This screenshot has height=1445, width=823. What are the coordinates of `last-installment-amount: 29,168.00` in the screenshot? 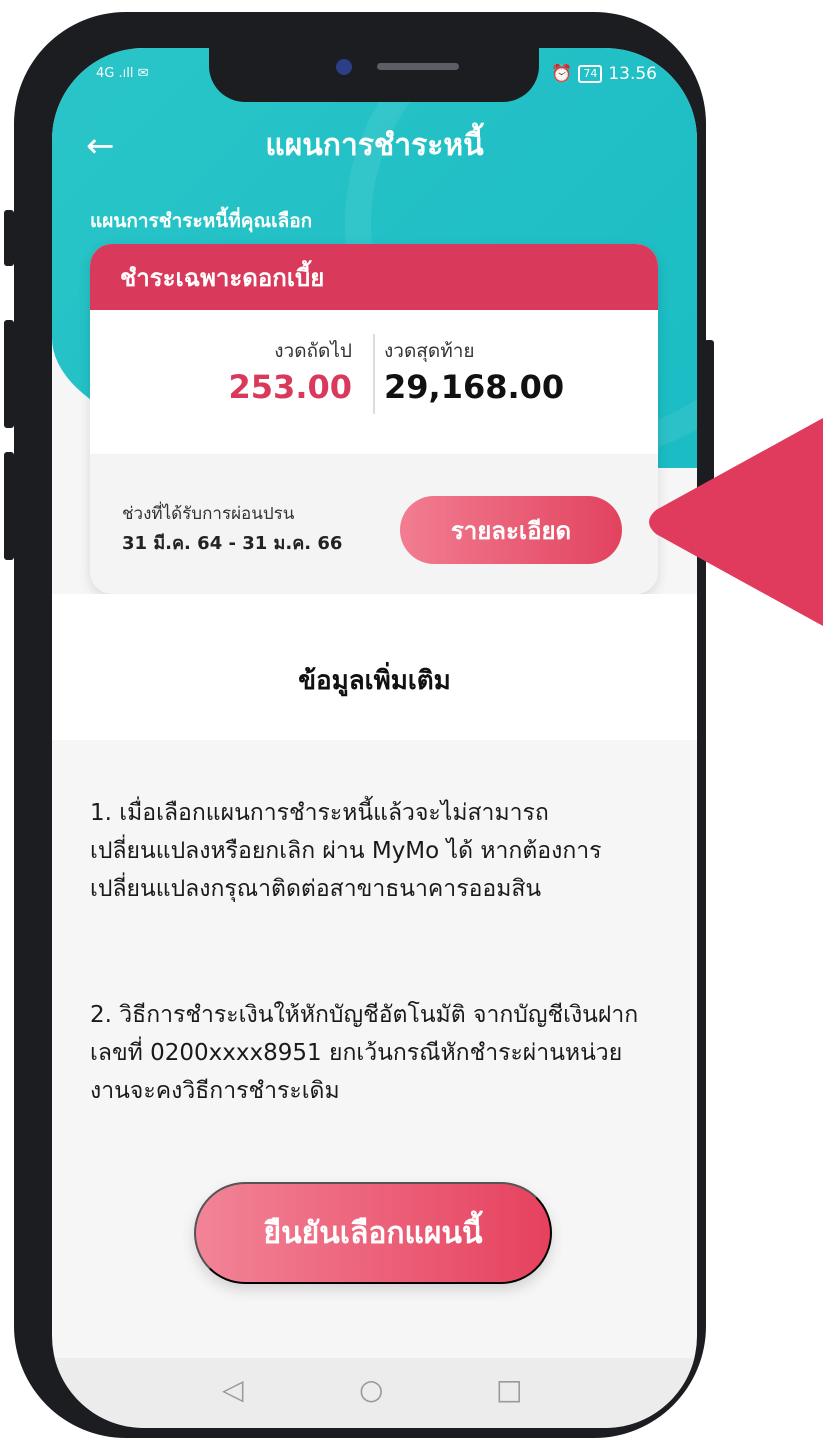 It's located at (474, 387).